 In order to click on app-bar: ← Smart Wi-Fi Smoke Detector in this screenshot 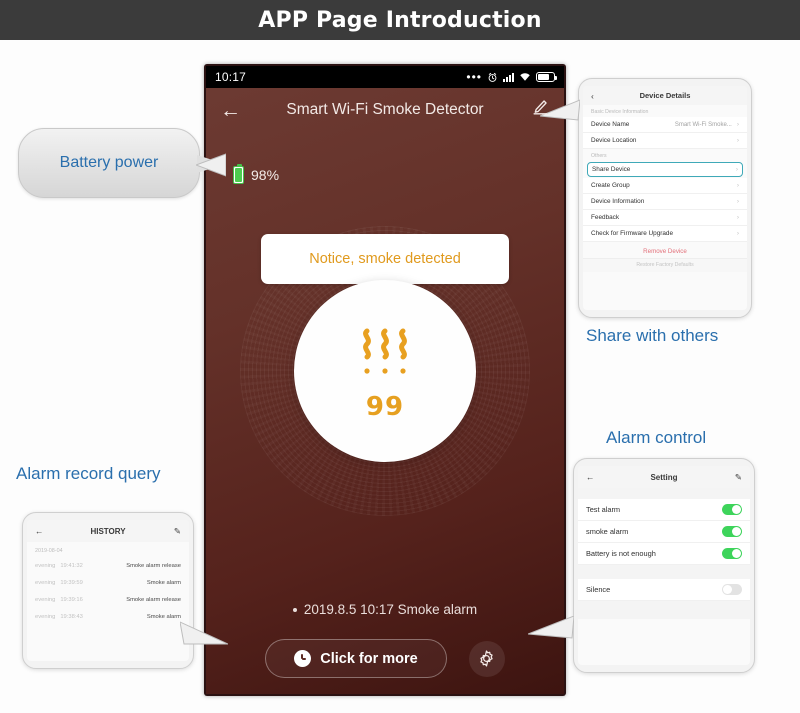, I will do `click(385, 110)`.